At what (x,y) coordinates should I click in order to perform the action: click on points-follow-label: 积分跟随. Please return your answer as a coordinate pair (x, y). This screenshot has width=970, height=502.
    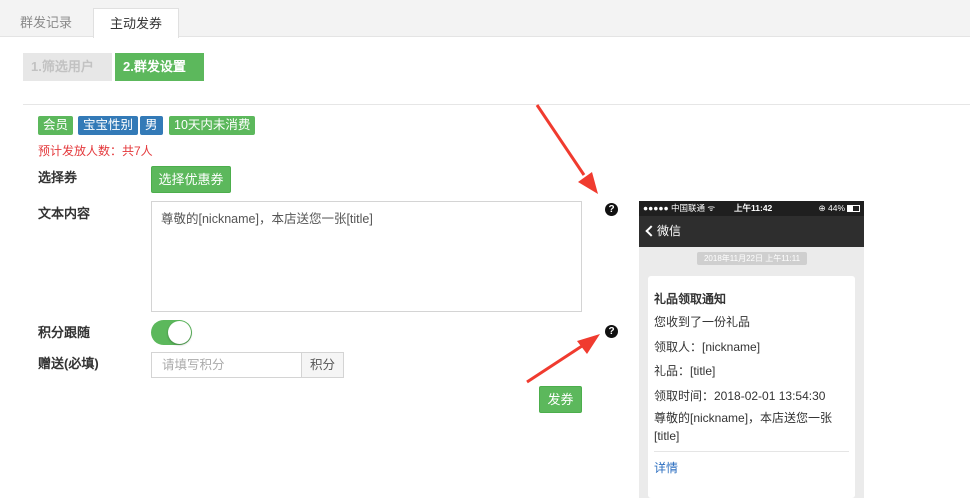
    Looking at the image, I should click on (64, 332).